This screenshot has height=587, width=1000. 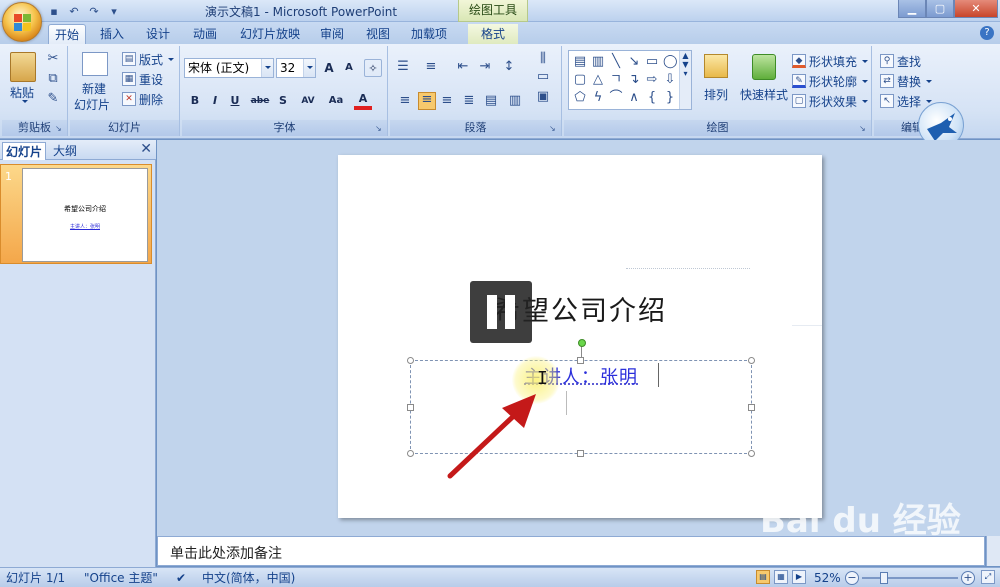 I want to click on justify-icon: ≣, so click(x=469, y=101).